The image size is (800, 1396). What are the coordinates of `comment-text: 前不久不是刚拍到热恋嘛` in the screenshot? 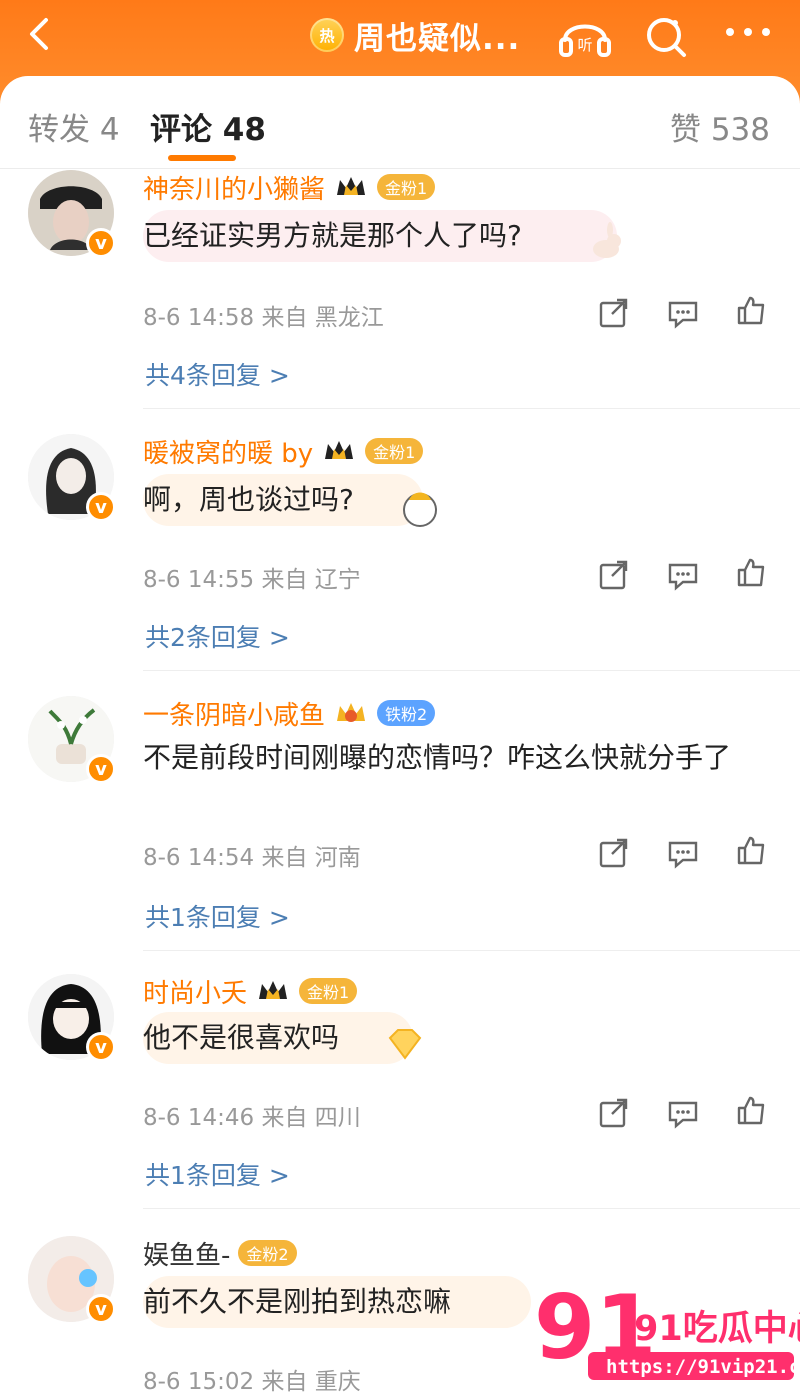 It's located at (297, 1301).